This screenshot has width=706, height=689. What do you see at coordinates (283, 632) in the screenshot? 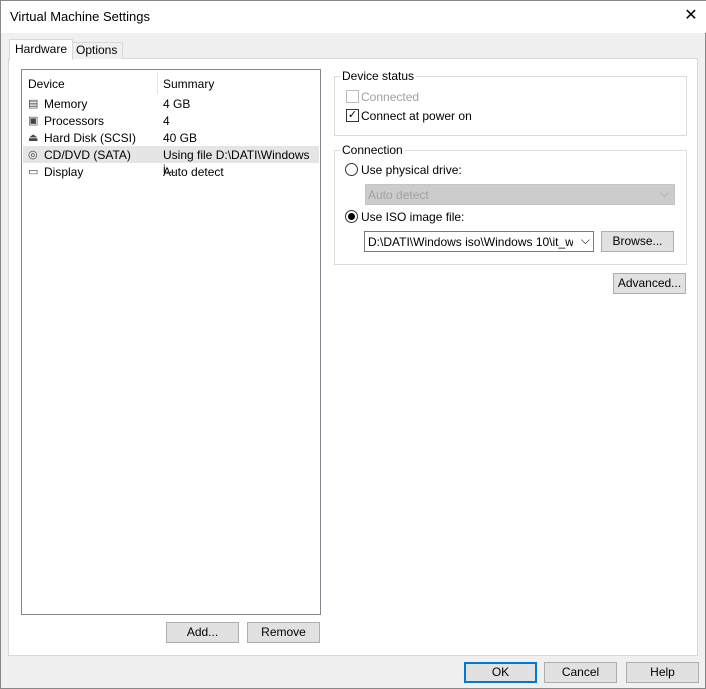
I see `remove-button: Remove` at bounding box center [283, 632].